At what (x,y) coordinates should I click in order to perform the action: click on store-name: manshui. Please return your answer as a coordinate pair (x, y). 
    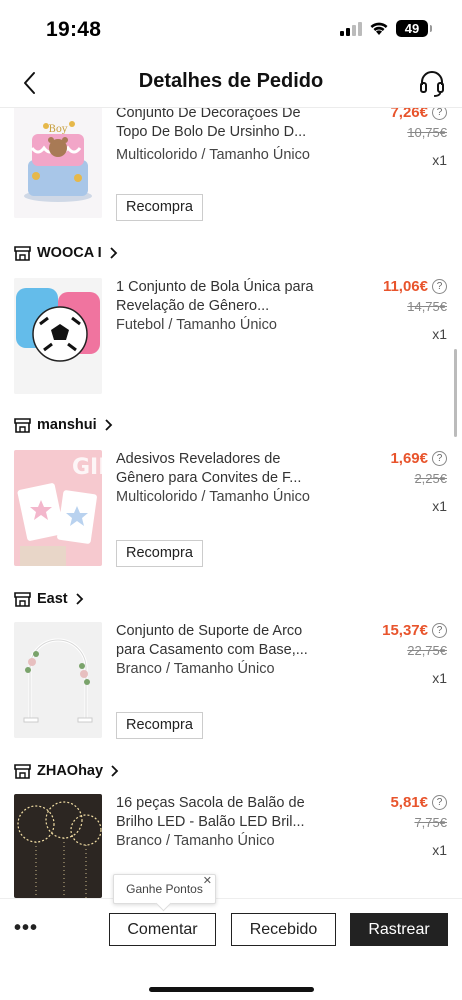
    Looking at the image, I should click on (67, 425).